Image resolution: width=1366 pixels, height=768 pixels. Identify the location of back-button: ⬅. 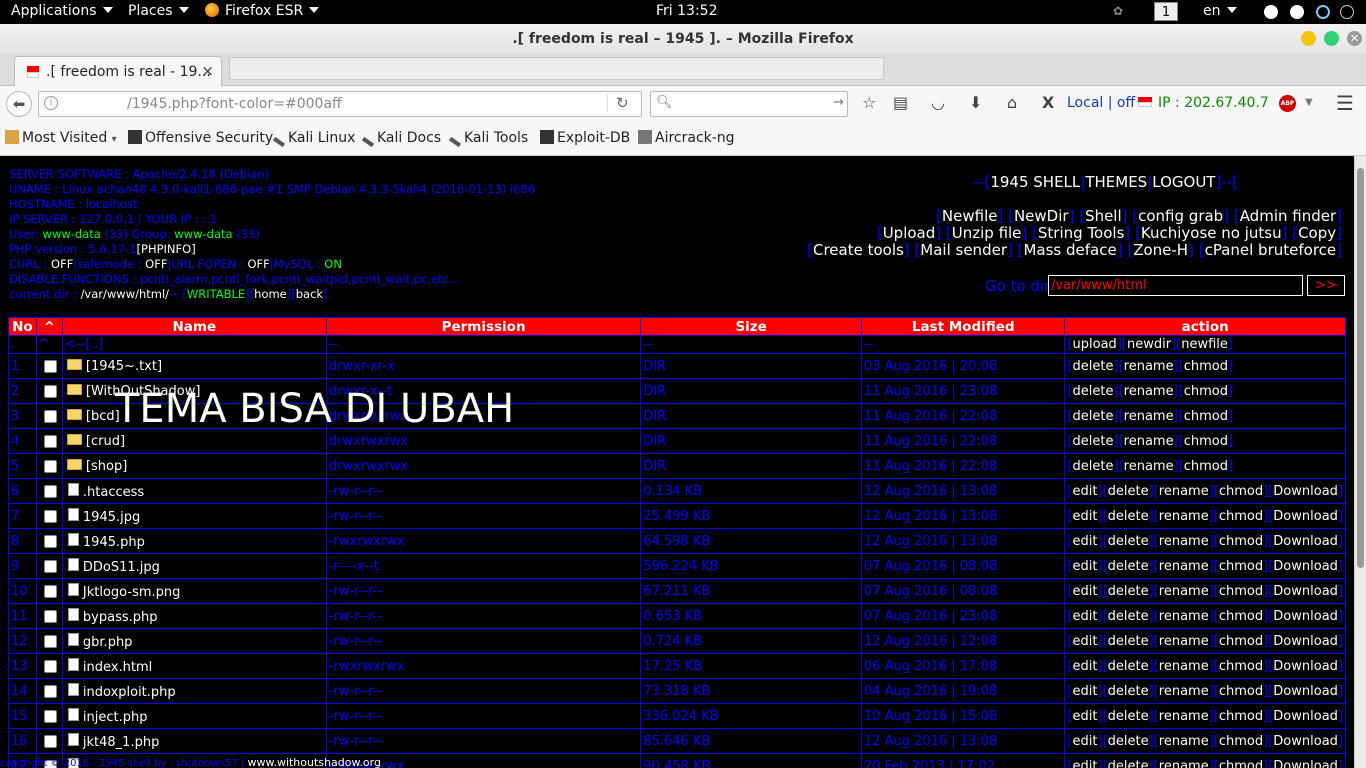
(19, 104).